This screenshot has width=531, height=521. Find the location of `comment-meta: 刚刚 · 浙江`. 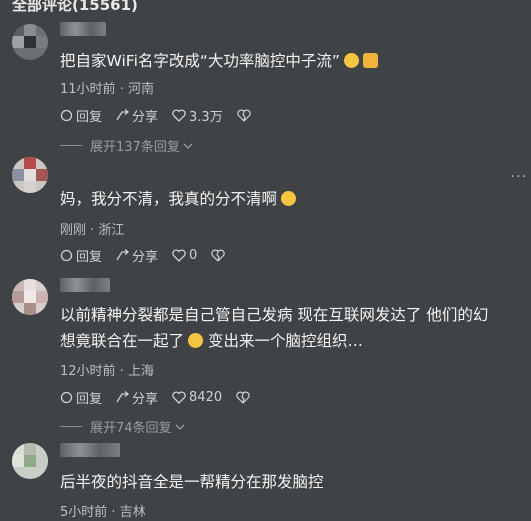

comment-meta: 刚刚 · 浙江 is located at coordinates (92, 230).